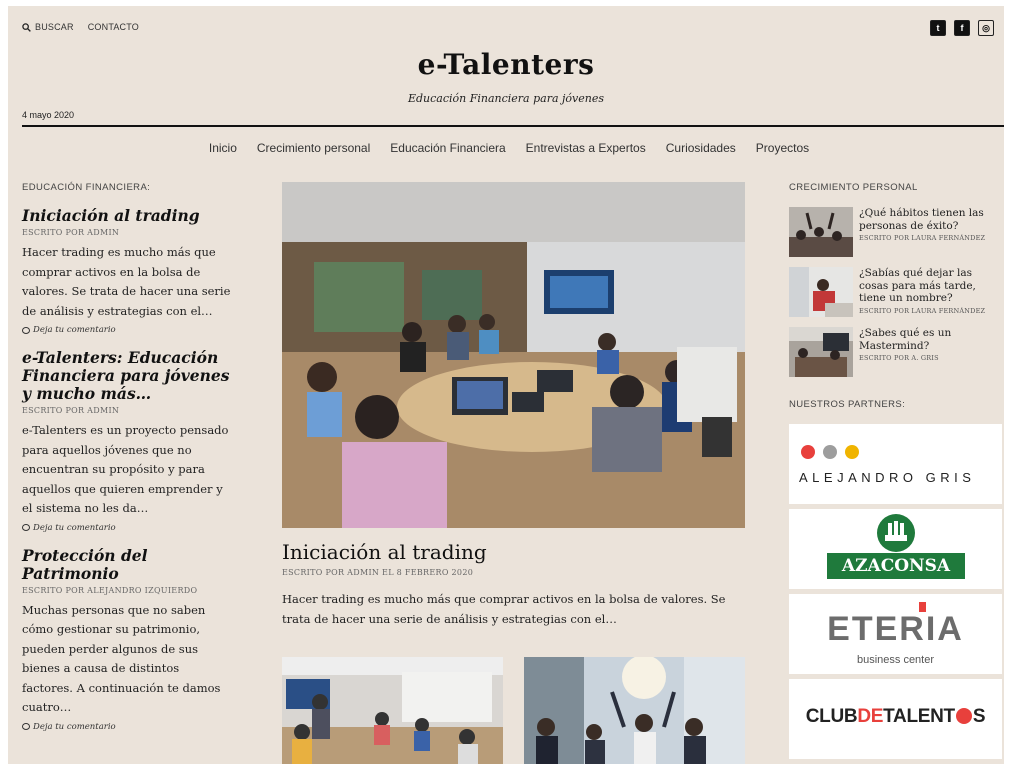 This screenshot has height=764, width=1011. What do you see at coordinates (853, 187) in the screenshot?
I see `section-heading: CRECIMIENTO PERSONAL` at bounding box center [853, 187].